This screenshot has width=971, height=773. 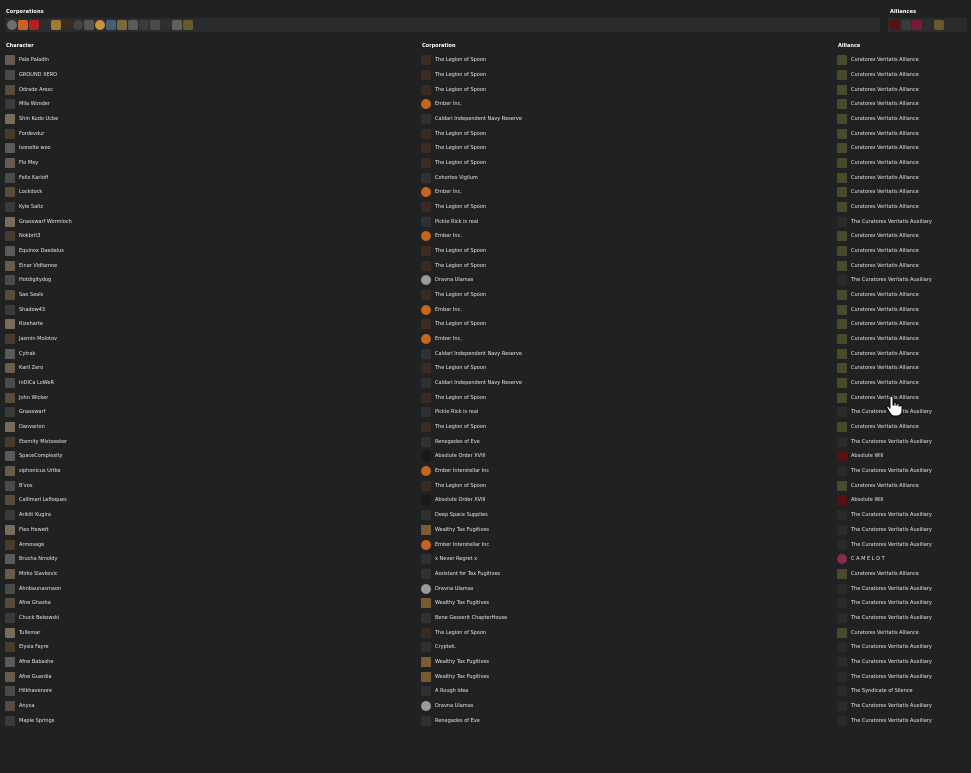 I want to click on character-cell: Lockdock, so click(x=23, y=192).